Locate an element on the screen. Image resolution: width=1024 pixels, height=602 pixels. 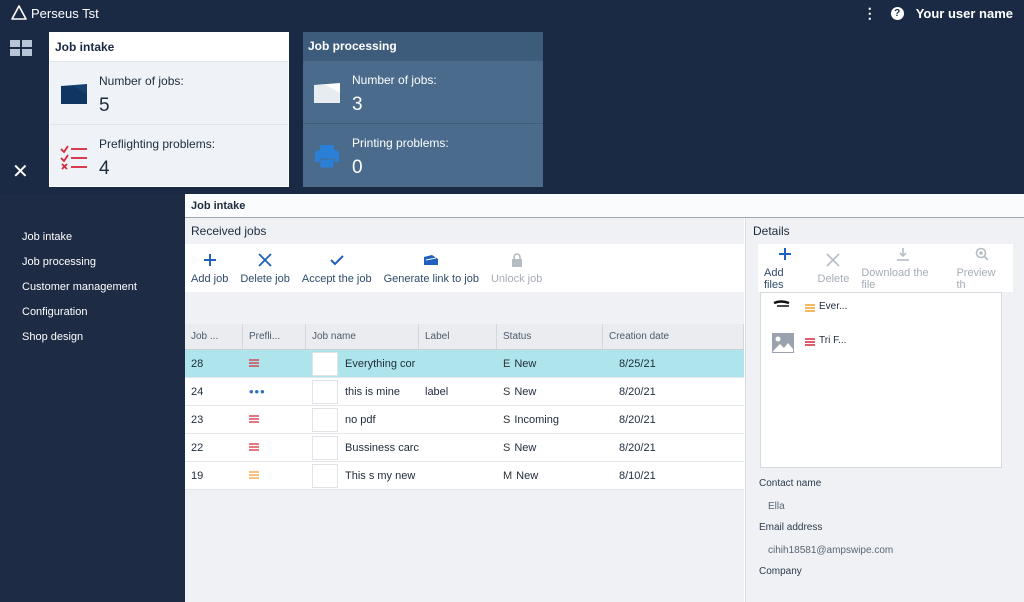
table-row: 28 Everything cor E New 8/25/21 is located at coordinates (464, 364).